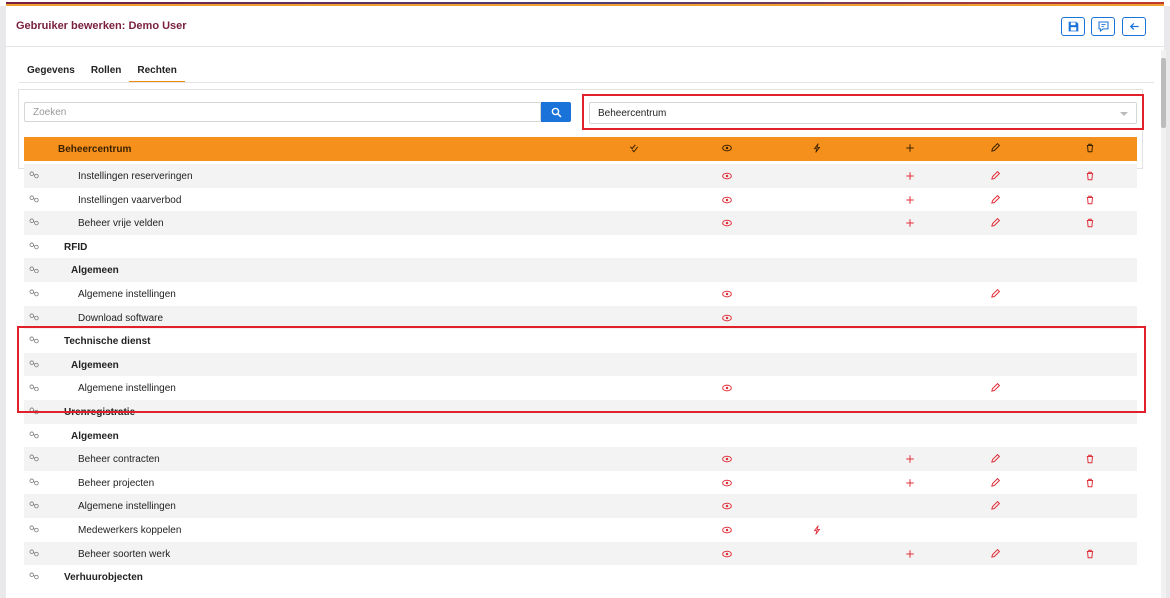  I want to click on page-scrollbar-thumb, so click(1163, 93).